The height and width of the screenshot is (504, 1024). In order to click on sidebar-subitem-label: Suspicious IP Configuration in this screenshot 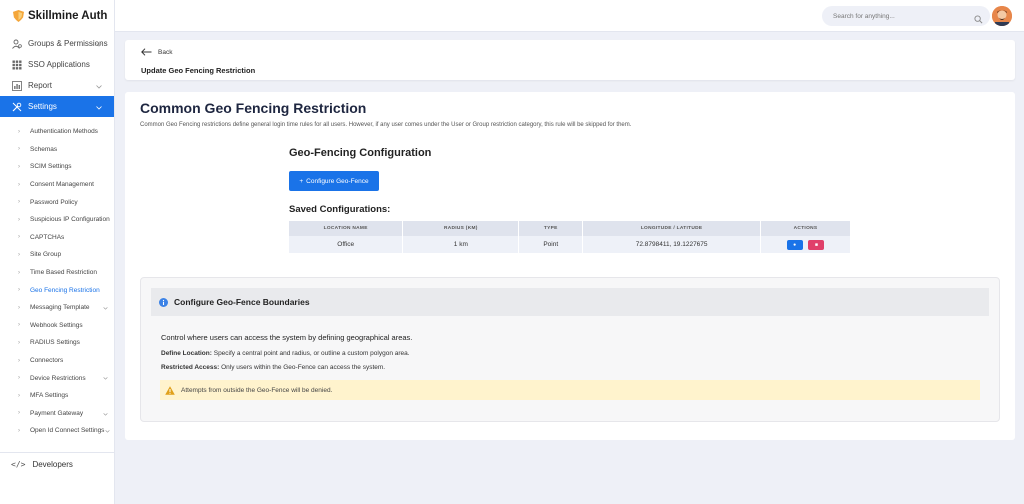, I will do `click(70, 220)`.